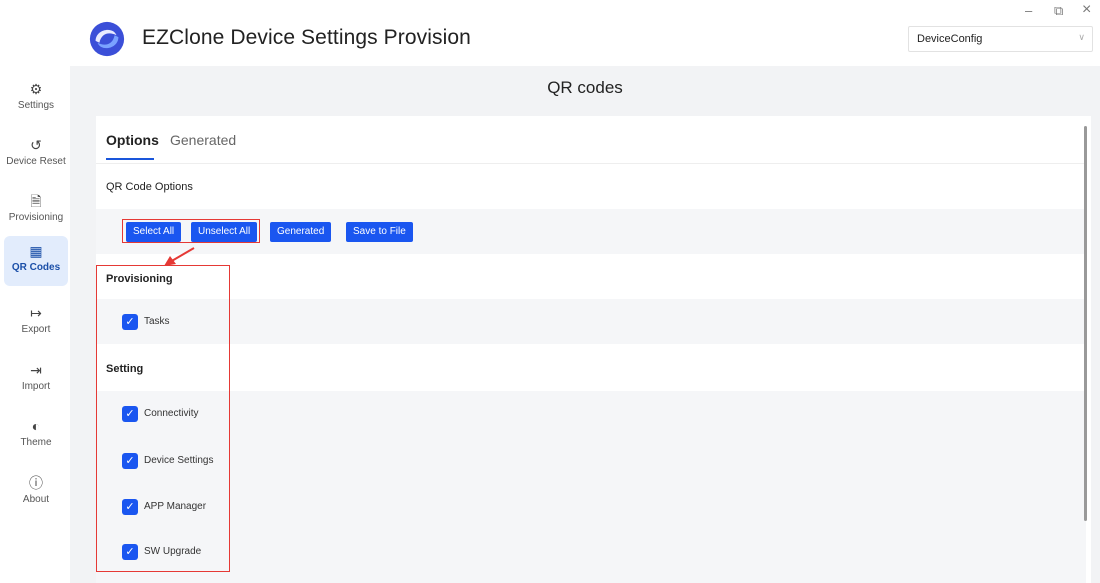 The image size is (1100, 583). I want to click on chevron-down-icon: ∨, so click(1081, 37).